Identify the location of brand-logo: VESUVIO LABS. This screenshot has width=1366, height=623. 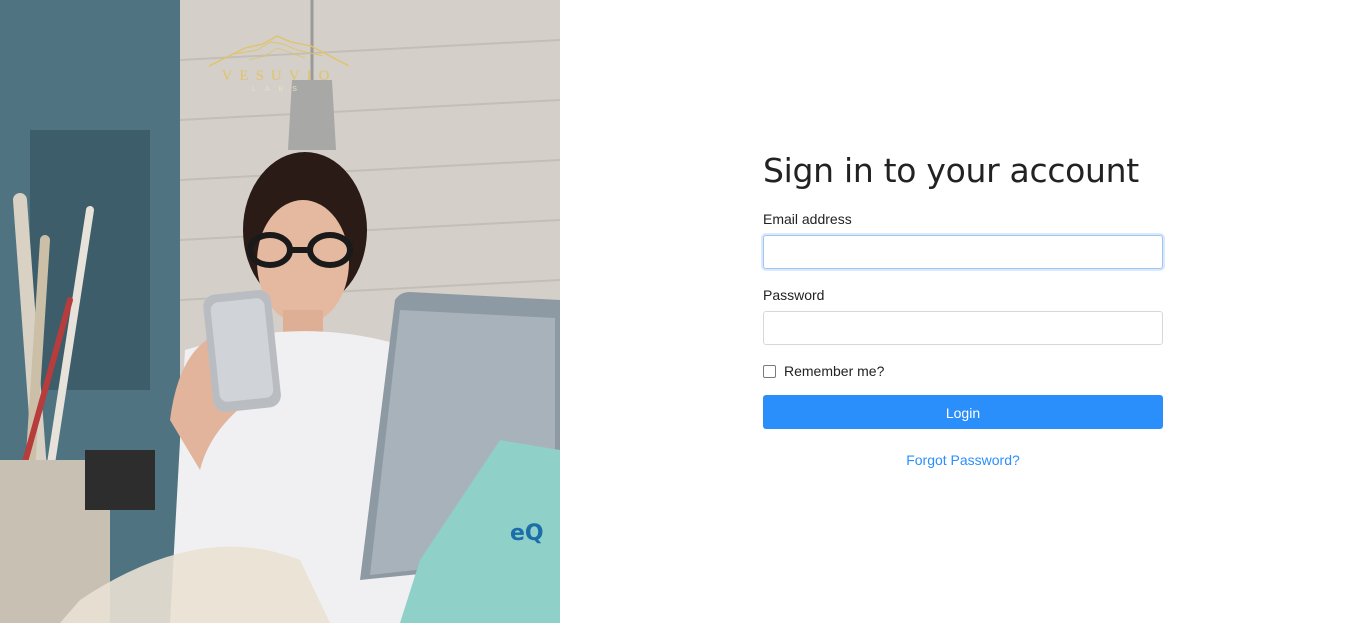
(279, 65).